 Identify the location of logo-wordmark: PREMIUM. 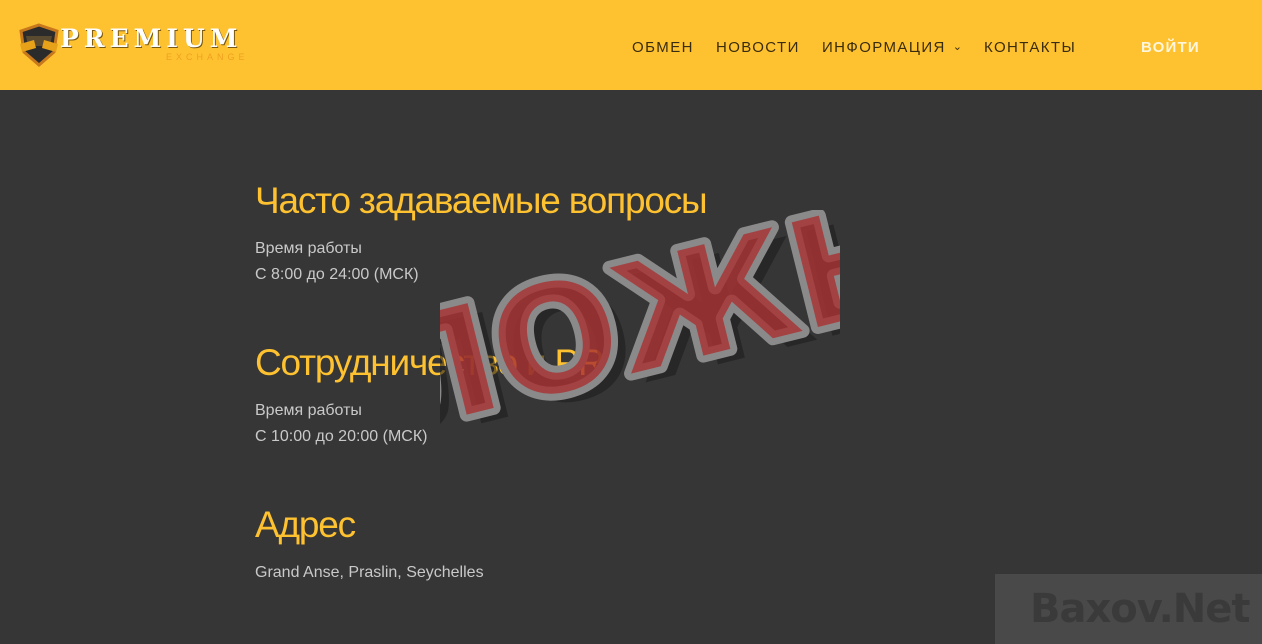
(151, 38).